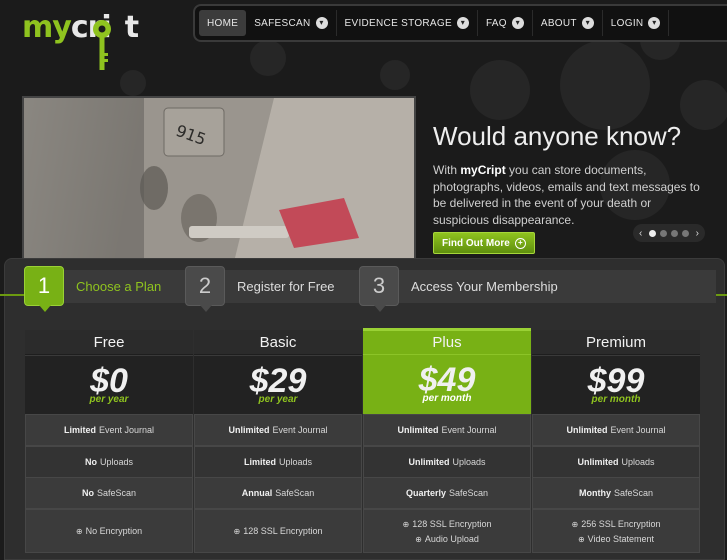  I want to click on nav-item-login: LOGIN ▾, so click(636, 23).